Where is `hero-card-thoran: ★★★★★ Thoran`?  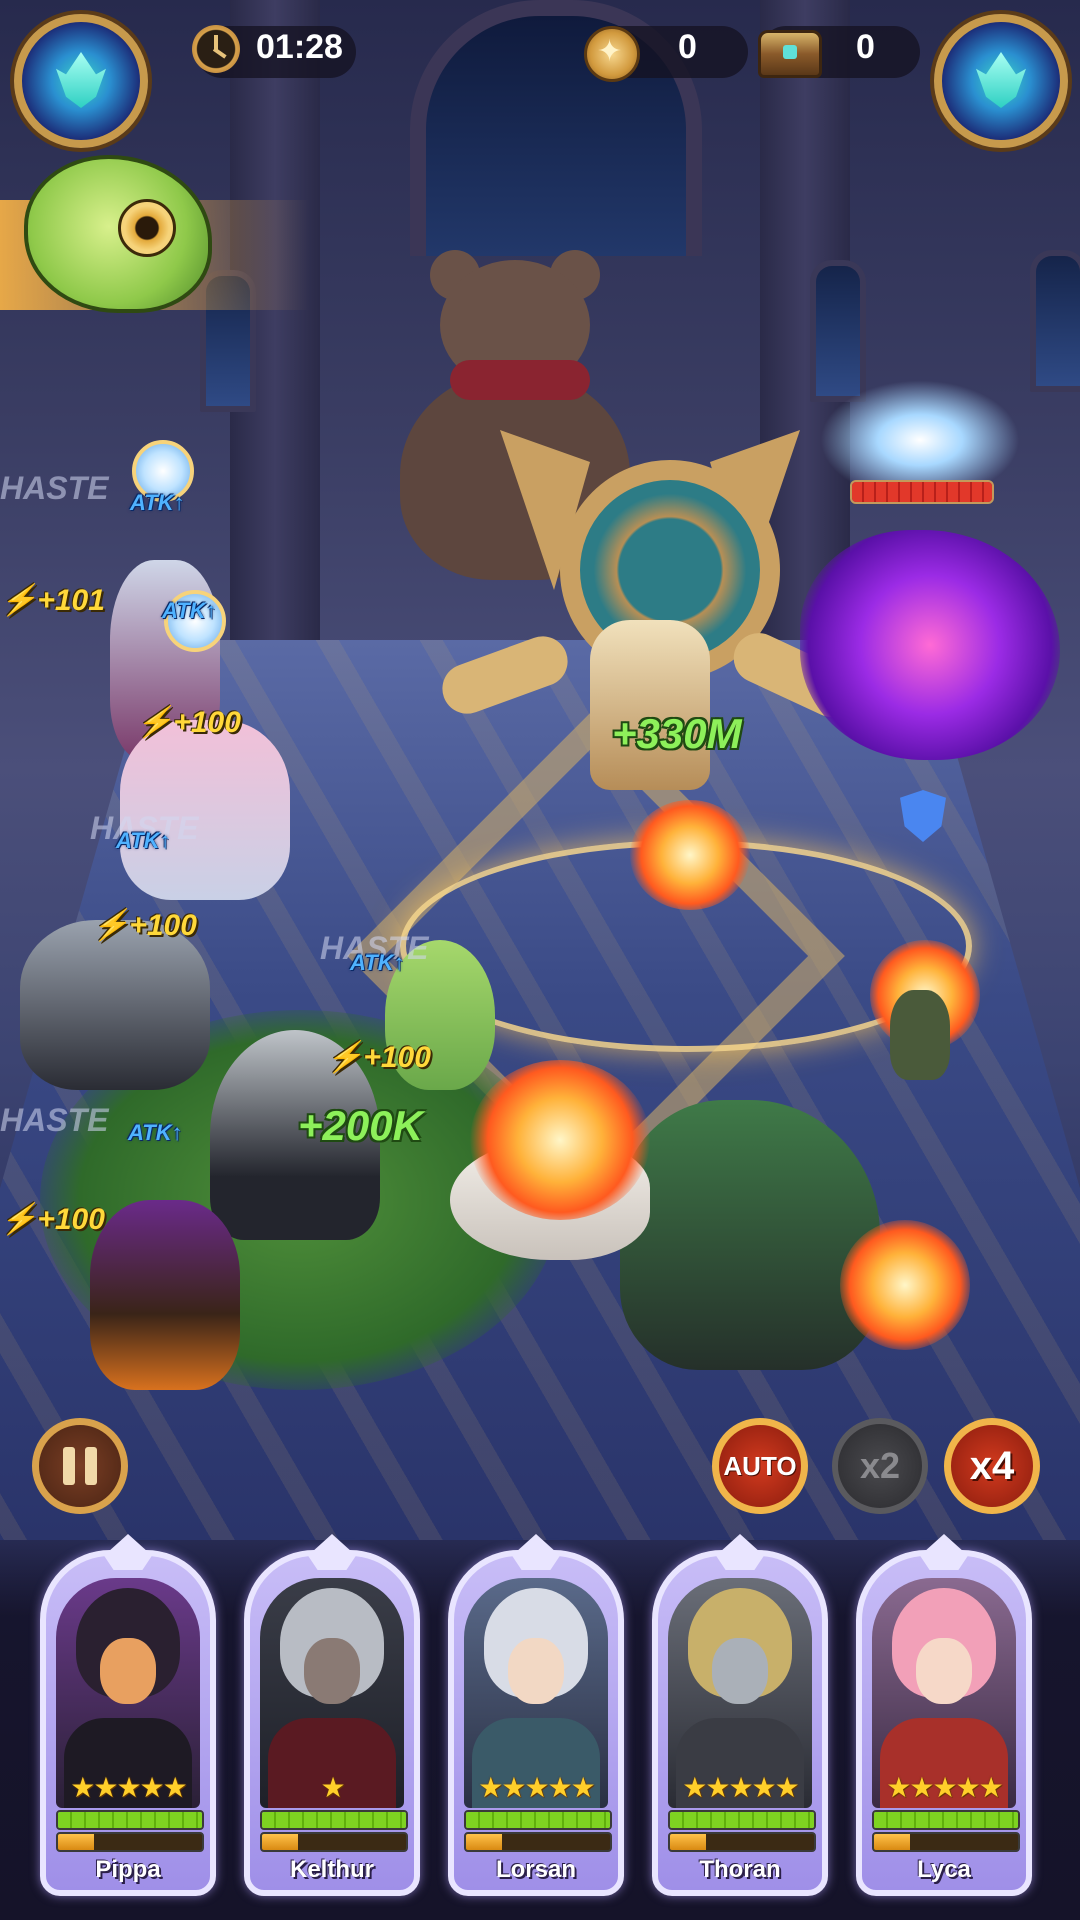 hero-card-thoran: ★★★★★ Thoran is located at coordinates (740, 1715).